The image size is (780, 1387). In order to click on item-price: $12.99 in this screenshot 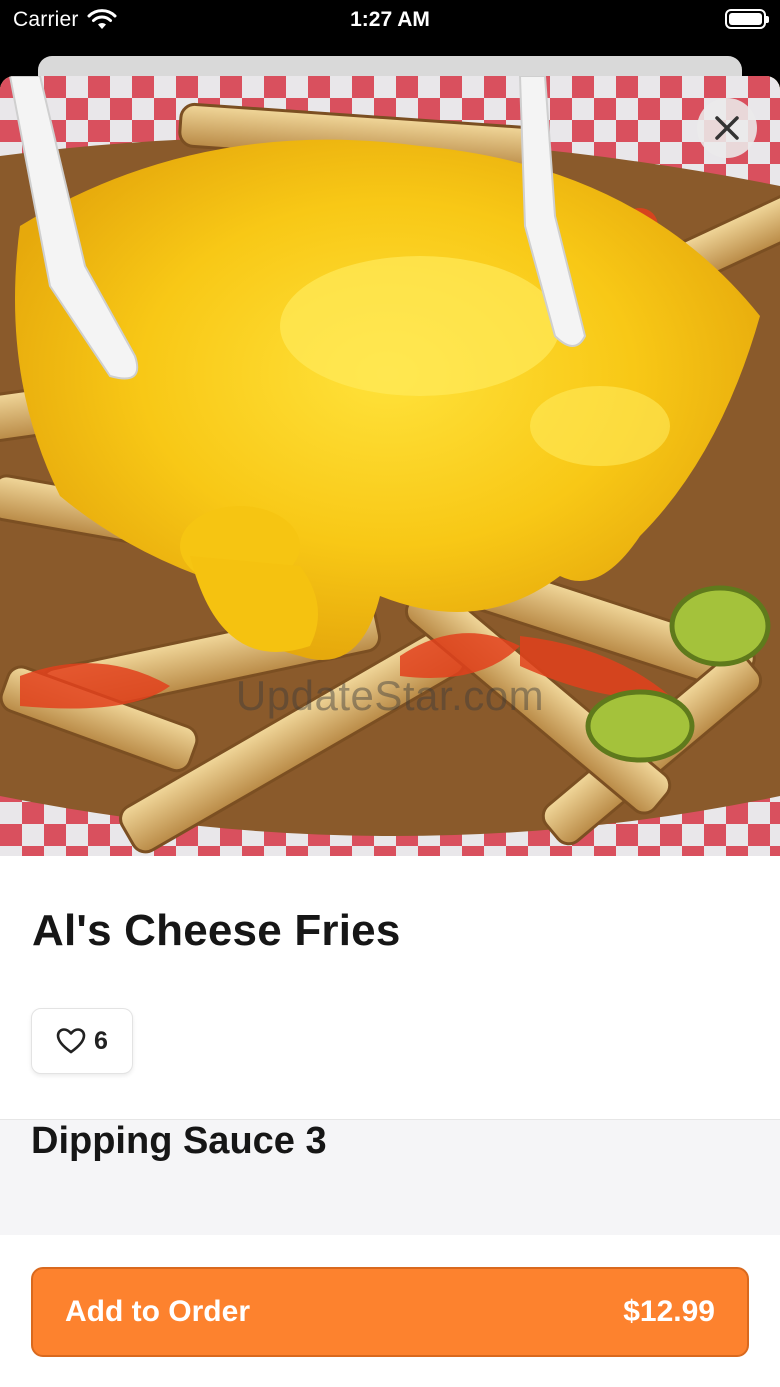, I will do `click(669, 1311)`.